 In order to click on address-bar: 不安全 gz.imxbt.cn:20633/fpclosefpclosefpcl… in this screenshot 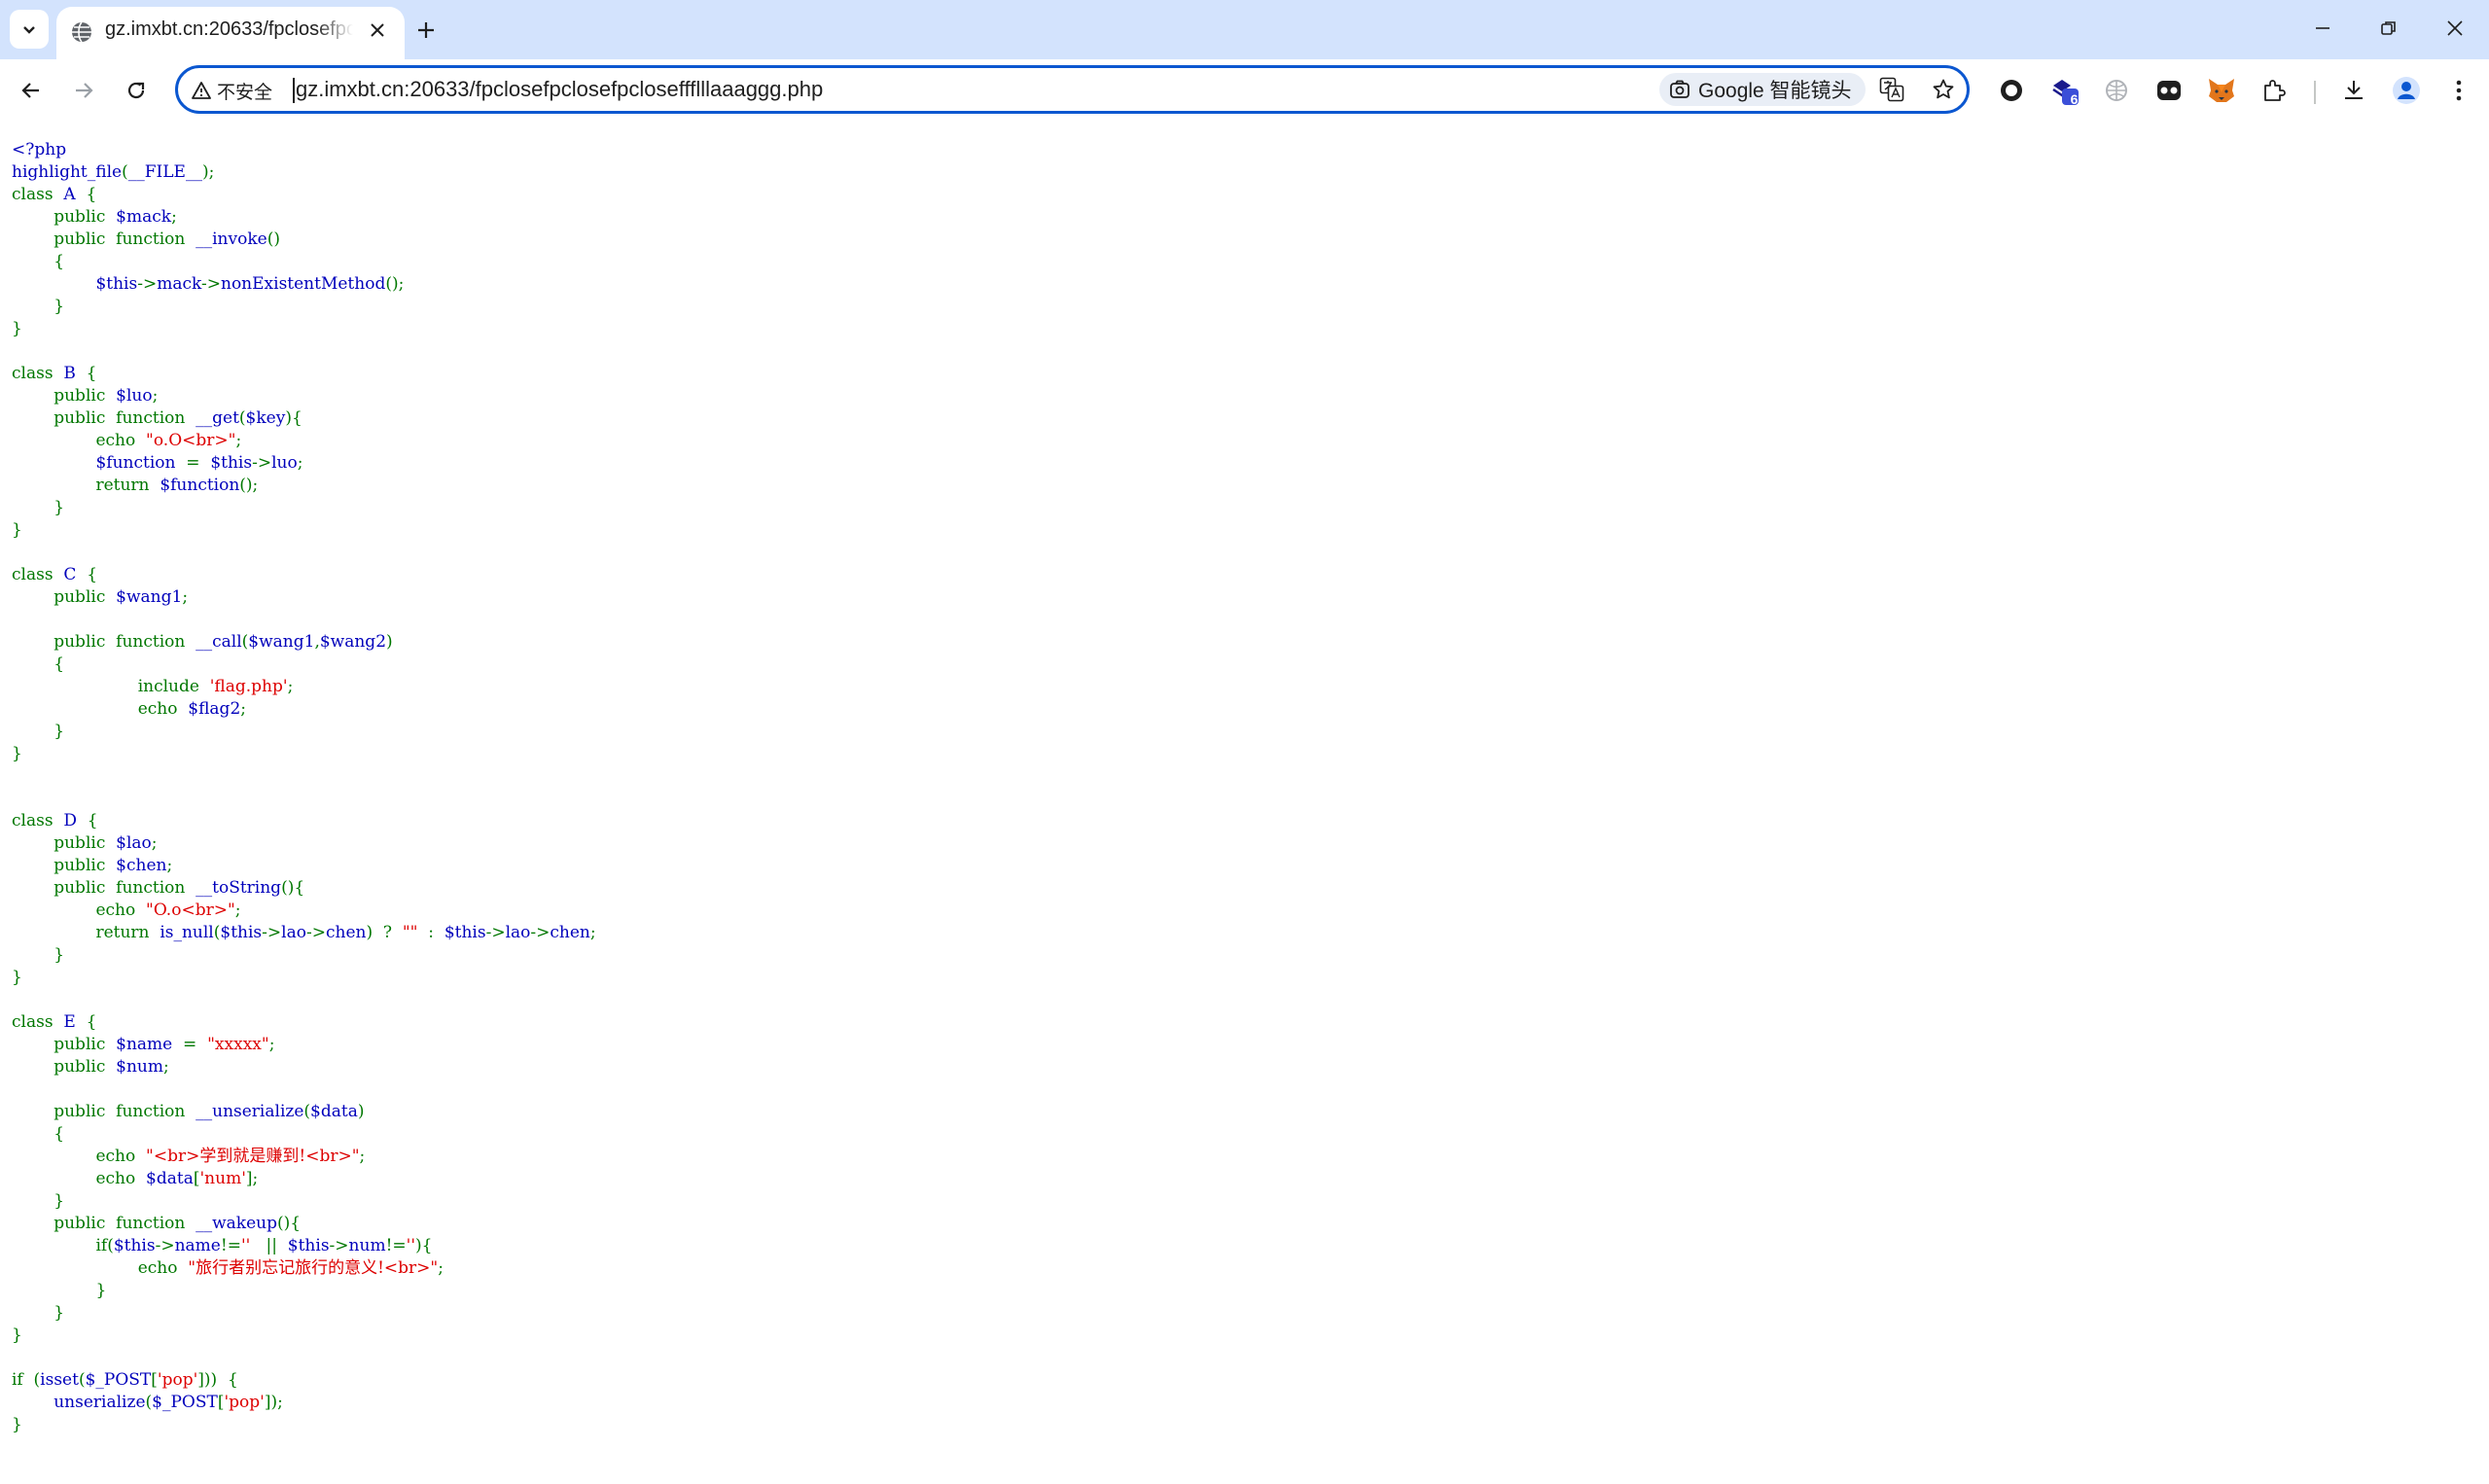, I will do `click(1072, 90)`.